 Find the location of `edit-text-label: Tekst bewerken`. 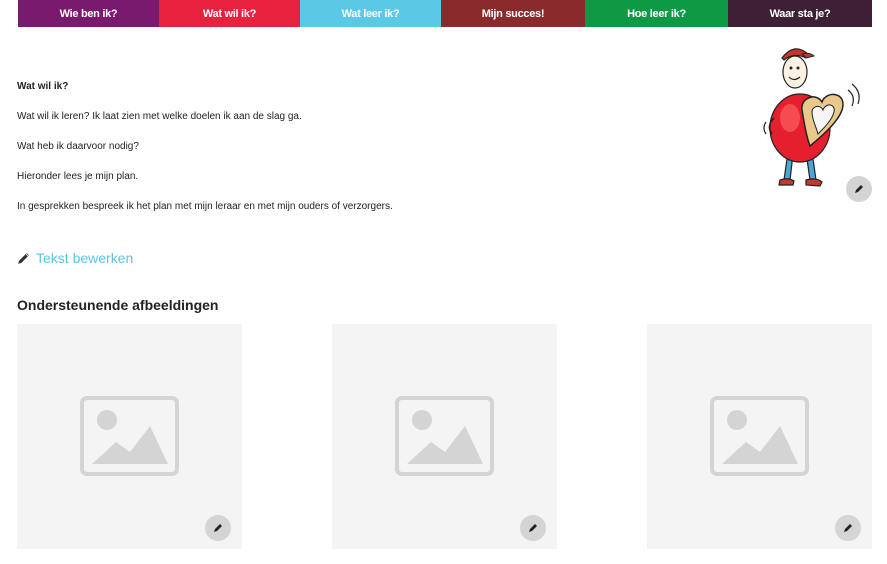

edit-text-label: Tekst bewerken is located at coordinates (85, 258).